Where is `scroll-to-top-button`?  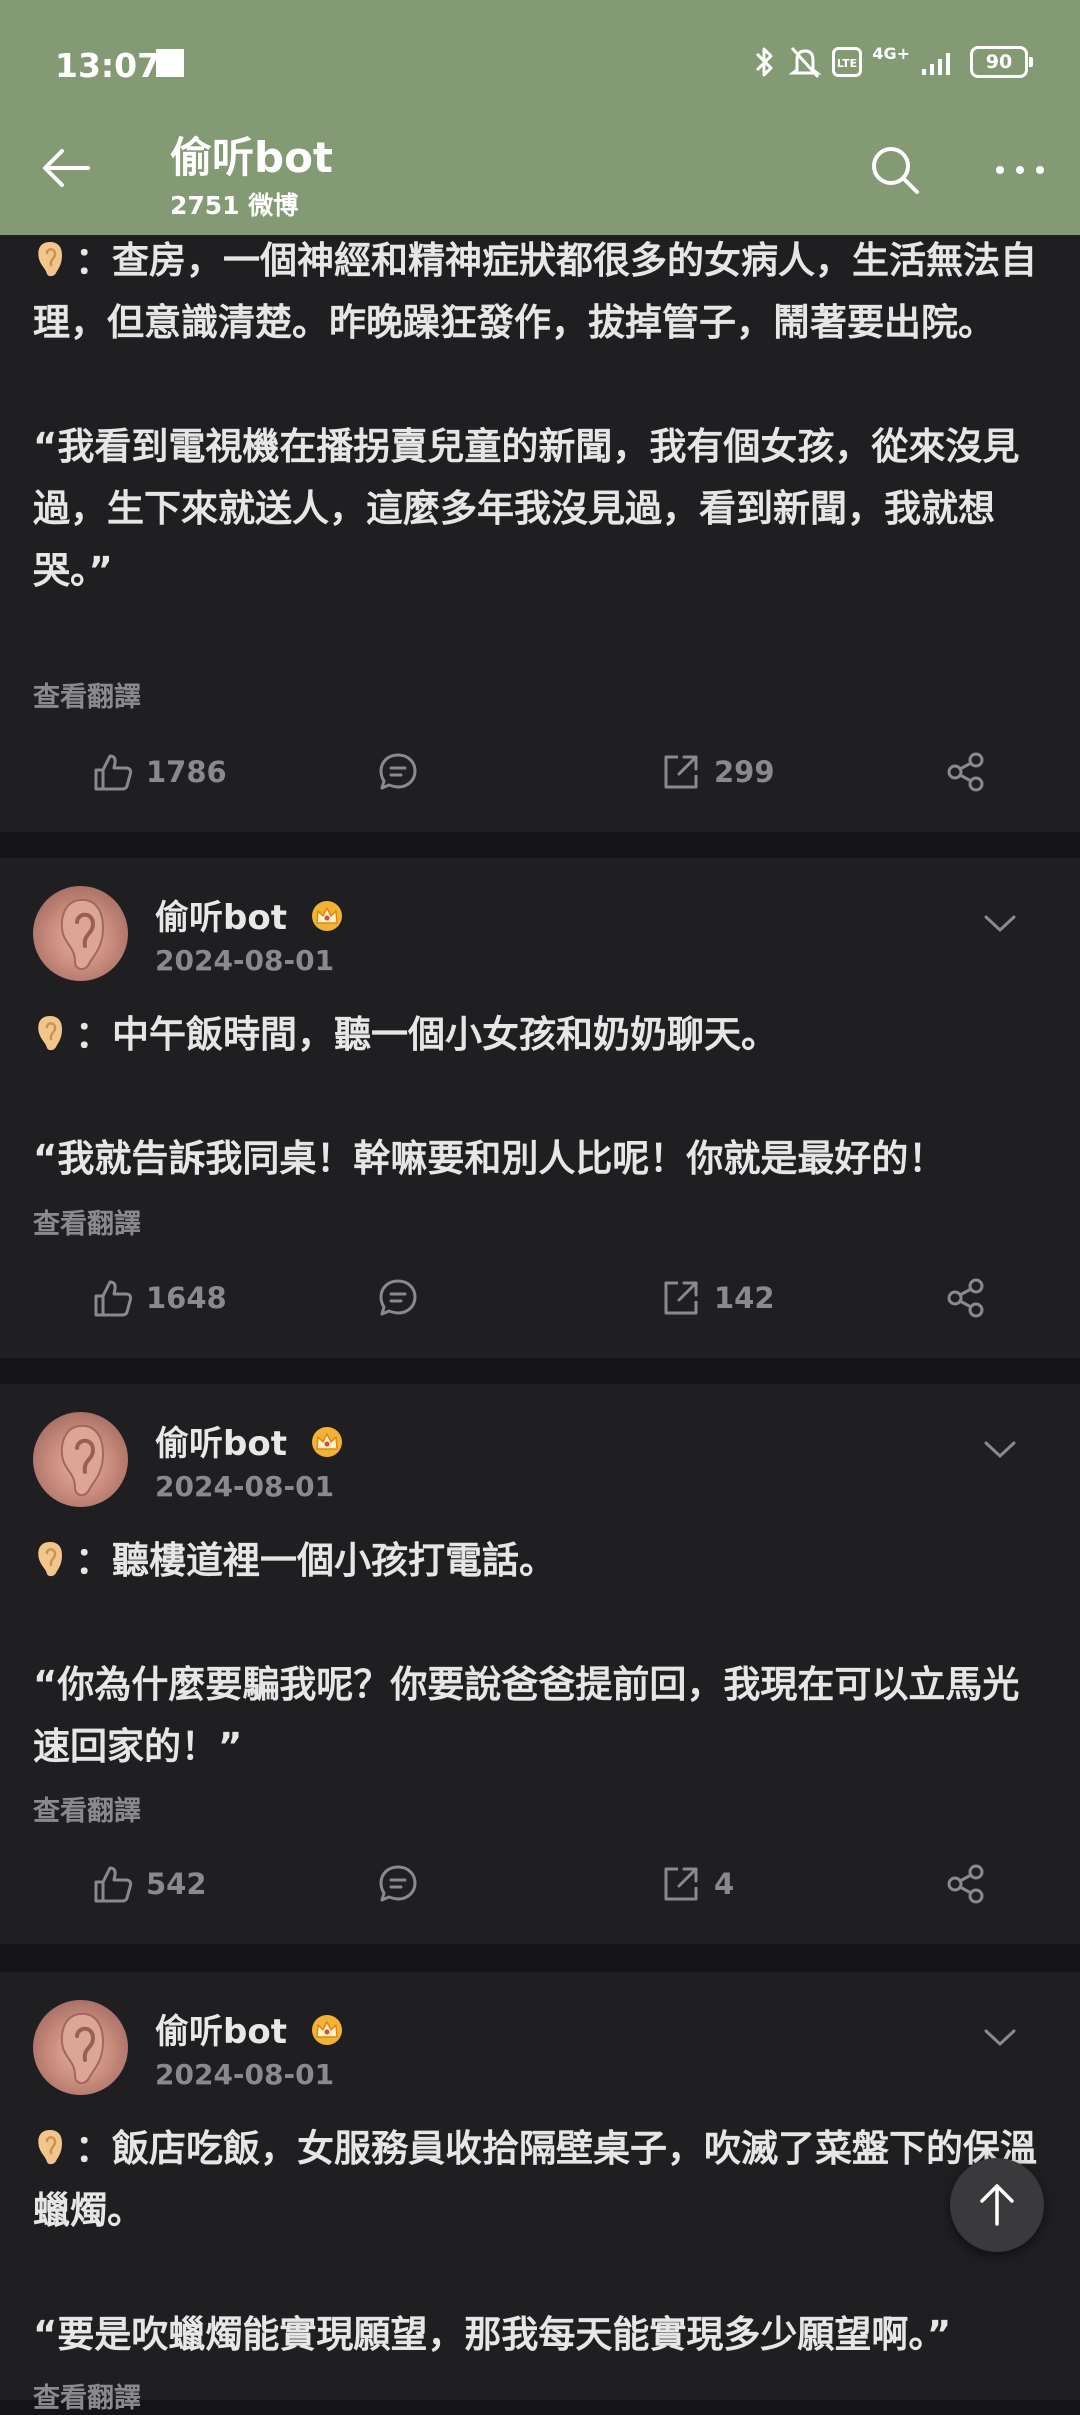
scroll-to-top-button is located at coordinates (997, 2205).